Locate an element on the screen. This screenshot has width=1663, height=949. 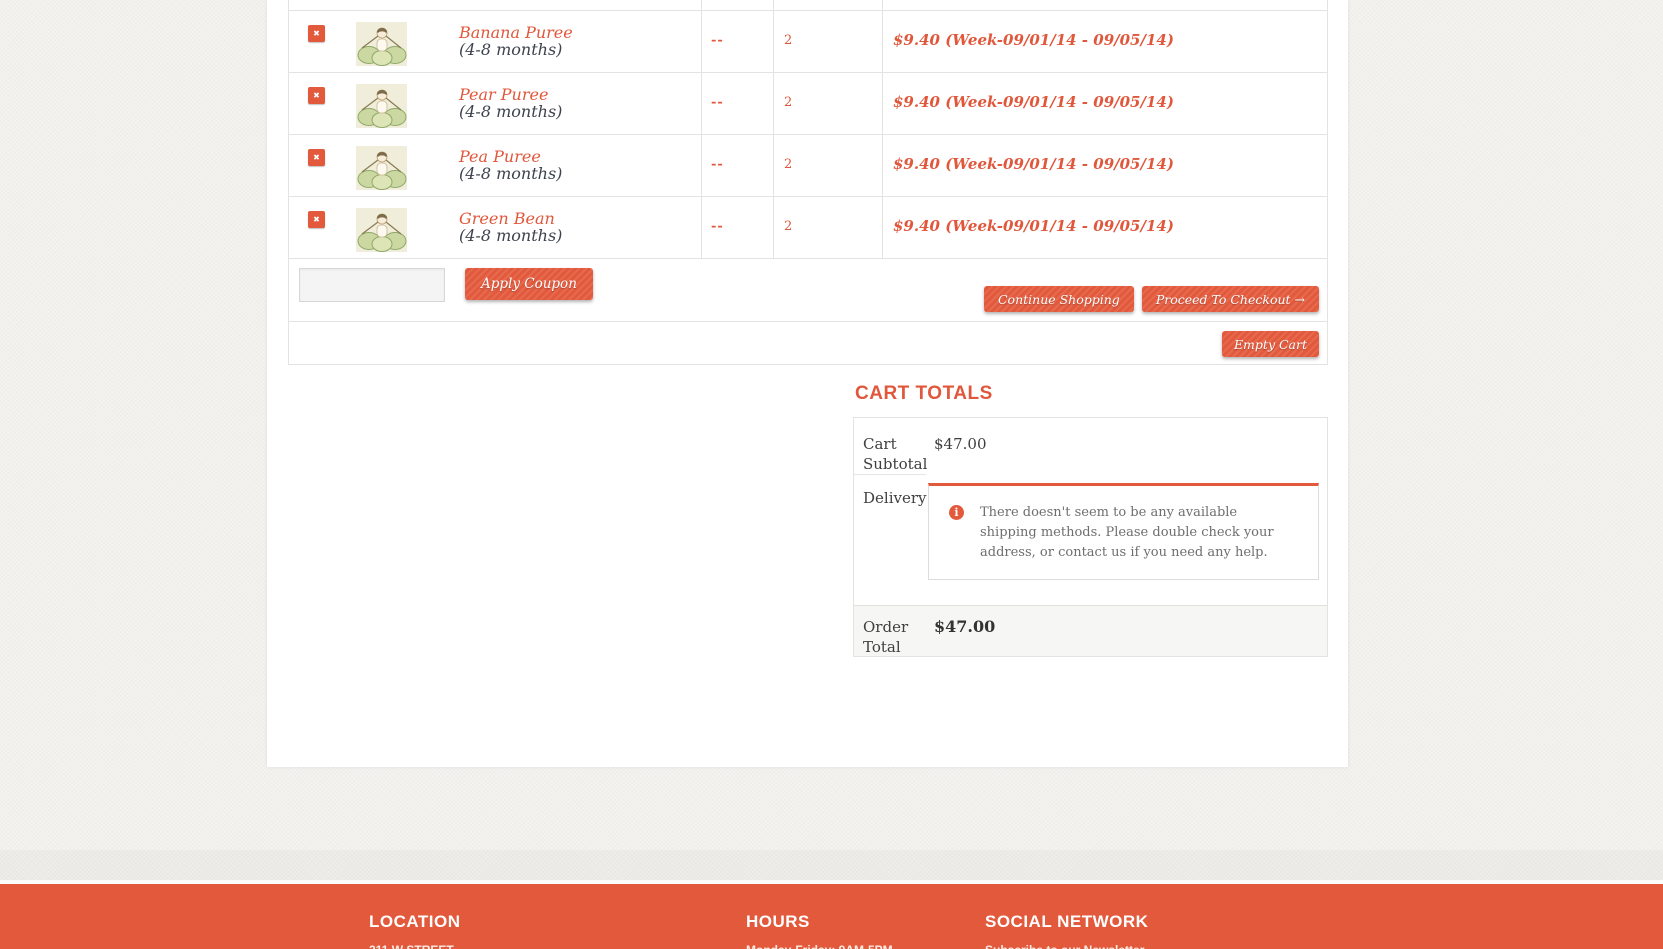
coupon-code-input is located at coordinates (372, 285).